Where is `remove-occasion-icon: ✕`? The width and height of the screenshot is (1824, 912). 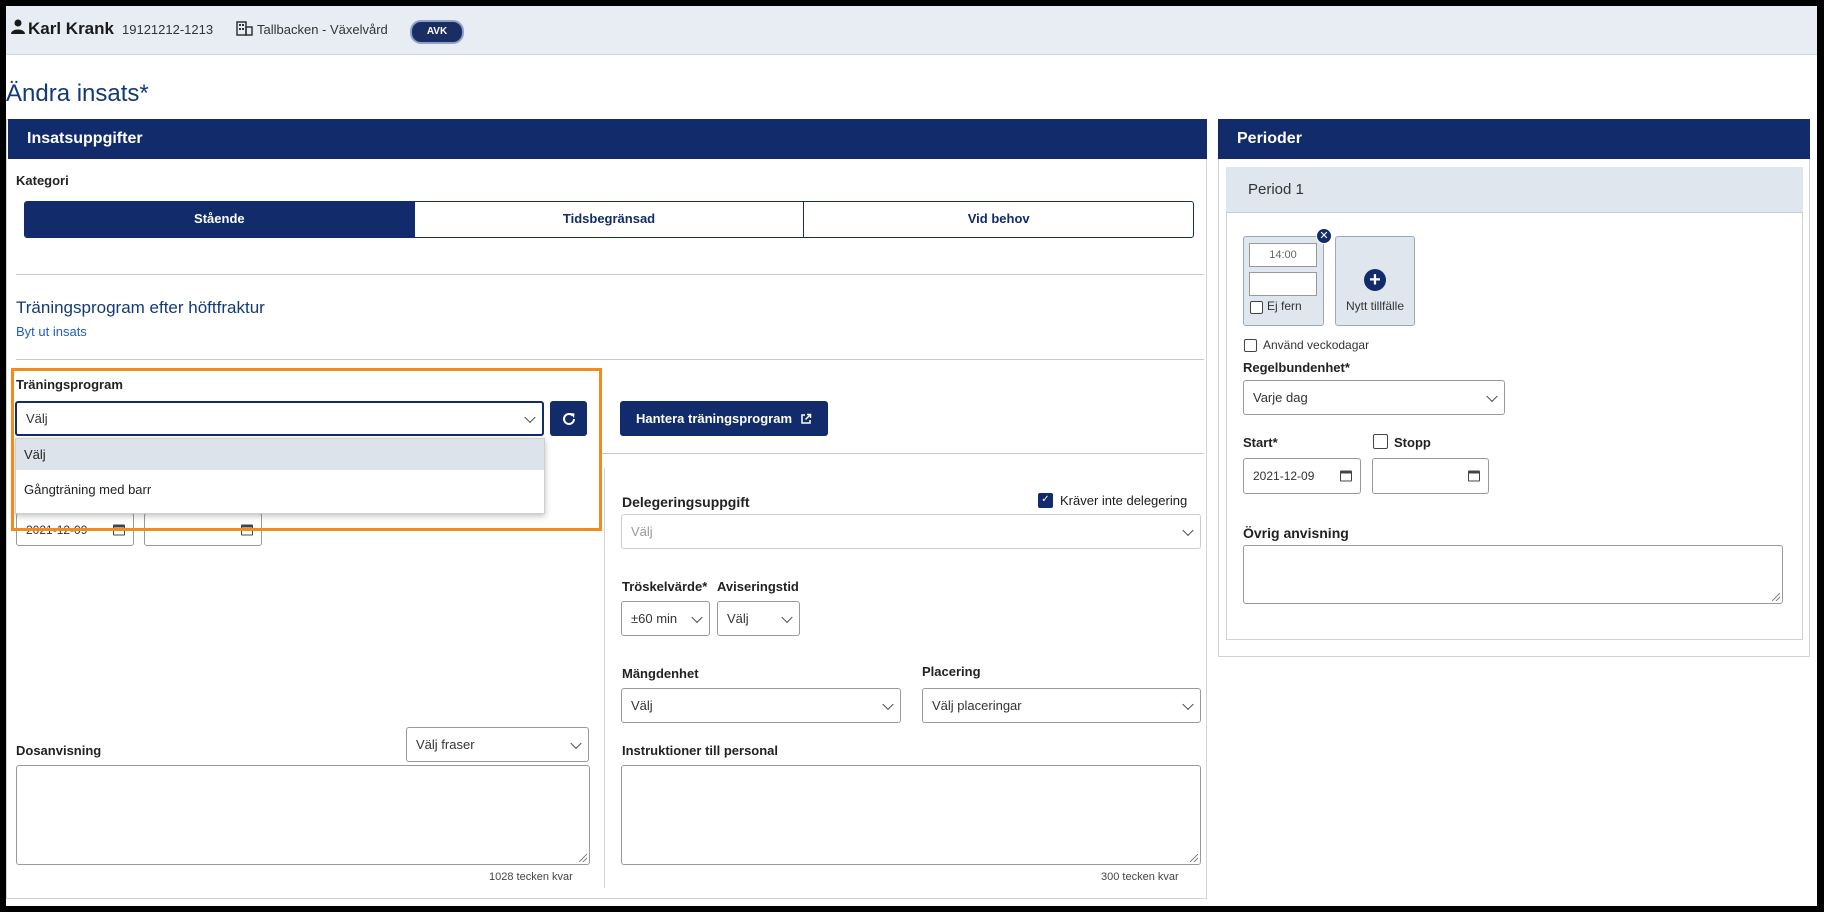
remove-occasion-icon: ✕ is located at coordinates (1324, 236).